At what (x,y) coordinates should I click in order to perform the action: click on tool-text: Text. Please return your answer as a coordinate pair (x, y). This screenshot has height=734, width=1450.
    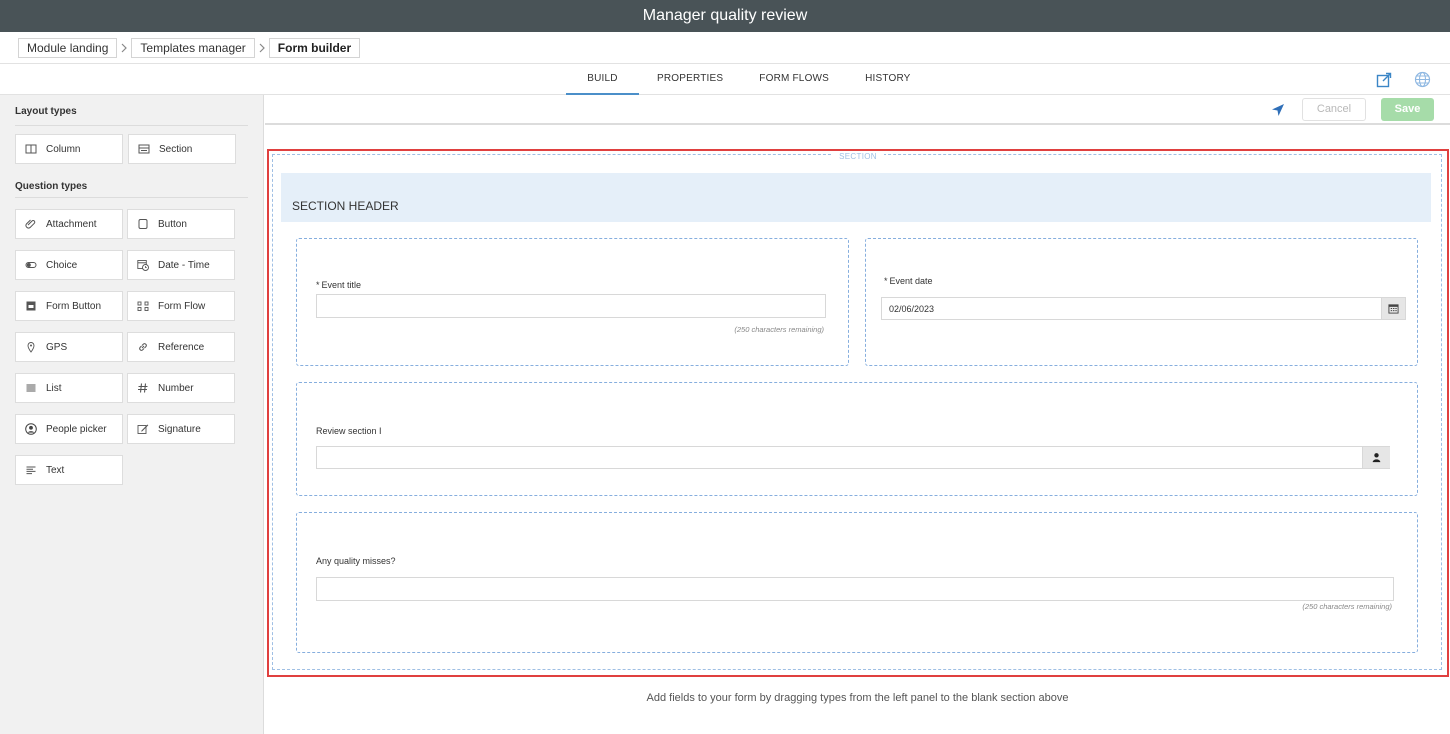
    Looking at the image, I should click on (69, 470).